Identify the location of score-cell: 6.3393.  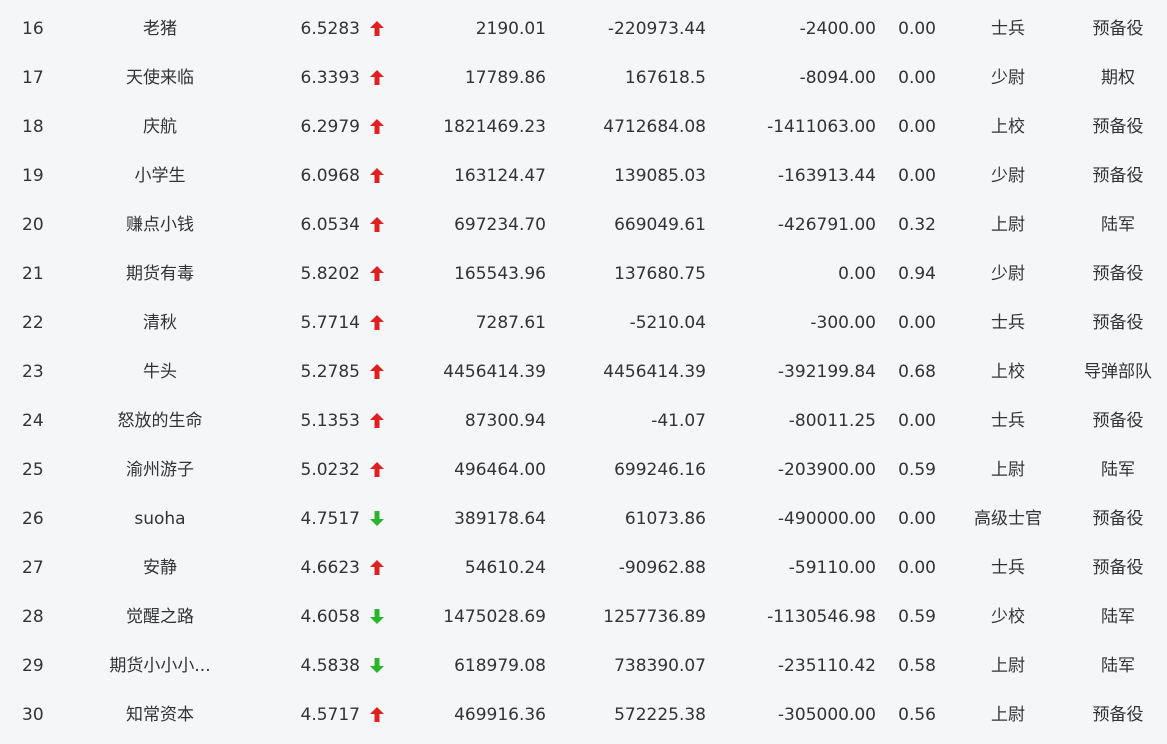
(330, 78).